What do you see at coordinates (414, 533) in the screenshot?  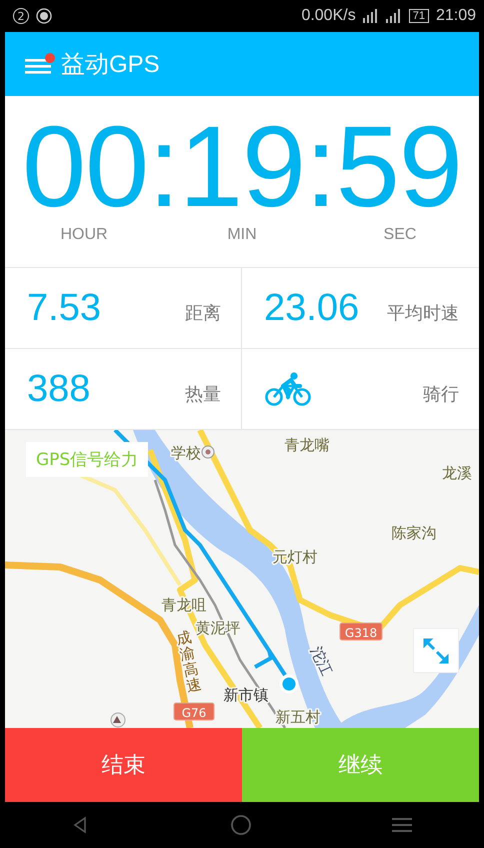 I see `place-label: 陈家沟` at bounding box center [414, 533].